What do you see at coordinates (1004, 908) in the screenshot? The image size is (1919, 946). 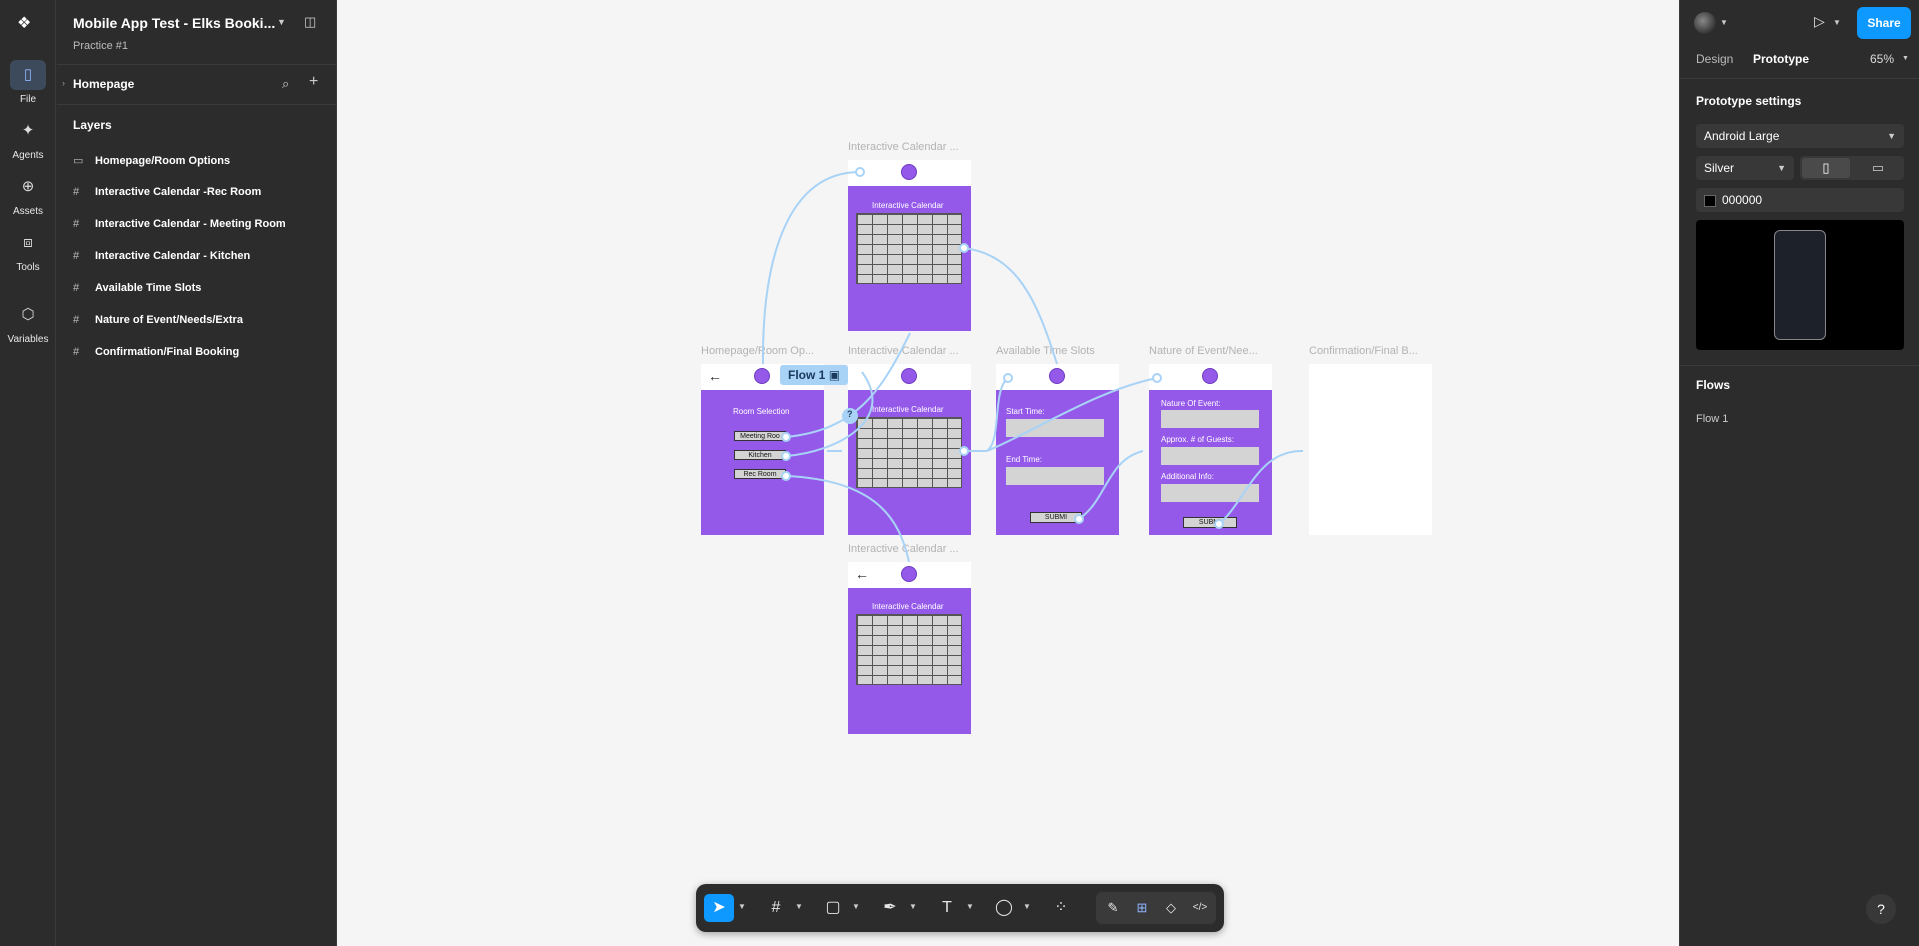 I see `comment-tool-button: ◯` at bounding box center [1004, 908].